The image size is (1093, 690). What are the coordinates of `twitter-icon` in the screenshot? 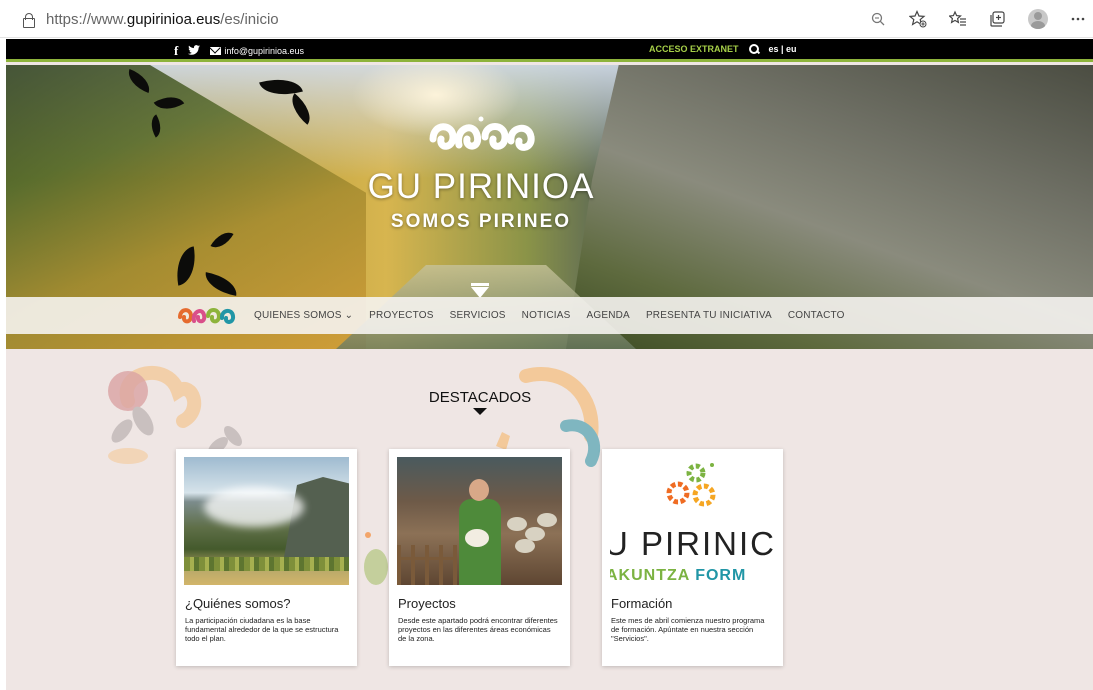 It's located at (194, 51).